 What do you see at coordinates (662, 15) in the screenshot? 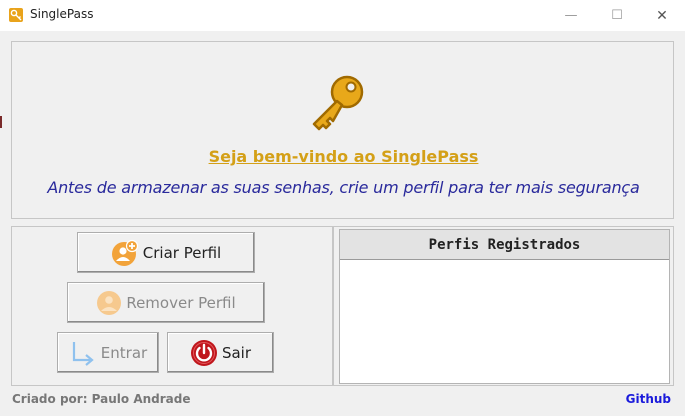
I see `close-button: ✕` at bounding box center [662, 15].